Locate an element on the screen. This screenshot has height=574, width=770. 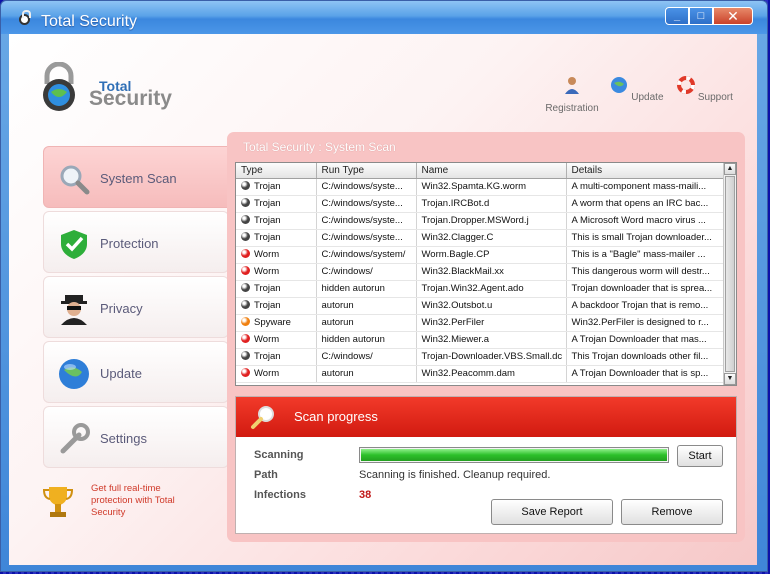
sidebar-item-privacy: Privacy is located at coordinates (136, 307).